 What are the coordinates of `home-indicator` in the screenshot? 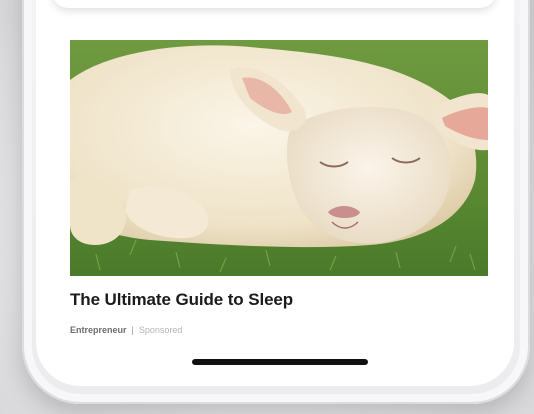 It's located at (280, 362).